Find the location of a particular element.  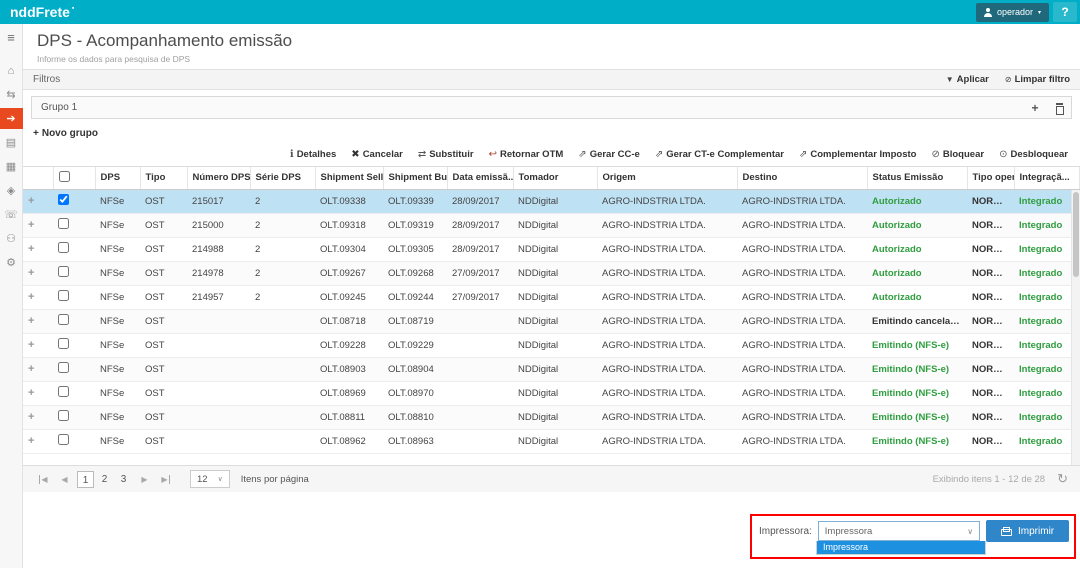

filters-title: Filtros is located at coordinates (47, 79).